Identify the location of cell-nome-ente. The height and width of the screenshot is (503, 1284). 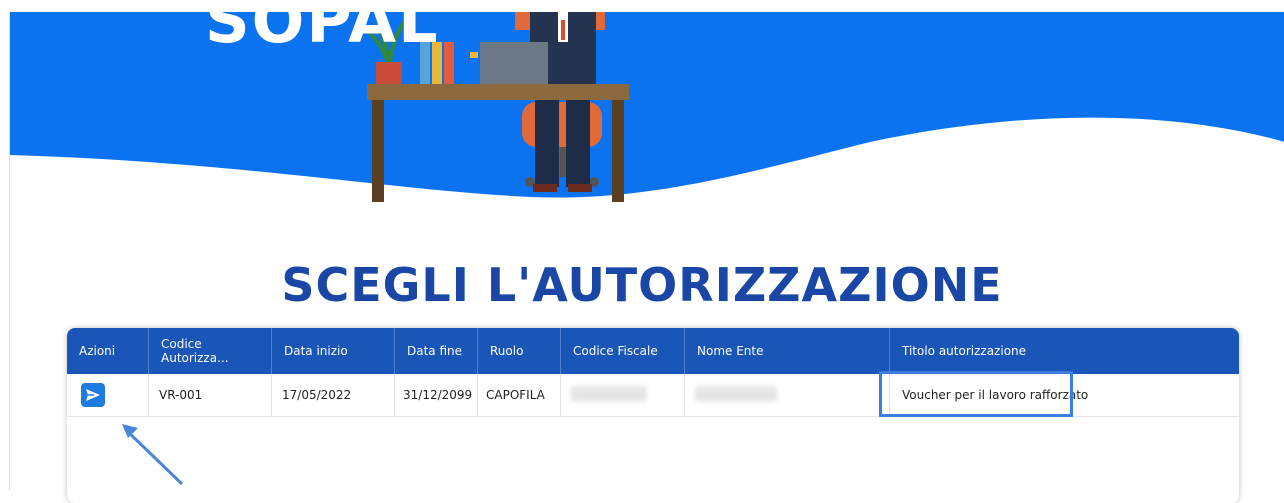
(787, 395).